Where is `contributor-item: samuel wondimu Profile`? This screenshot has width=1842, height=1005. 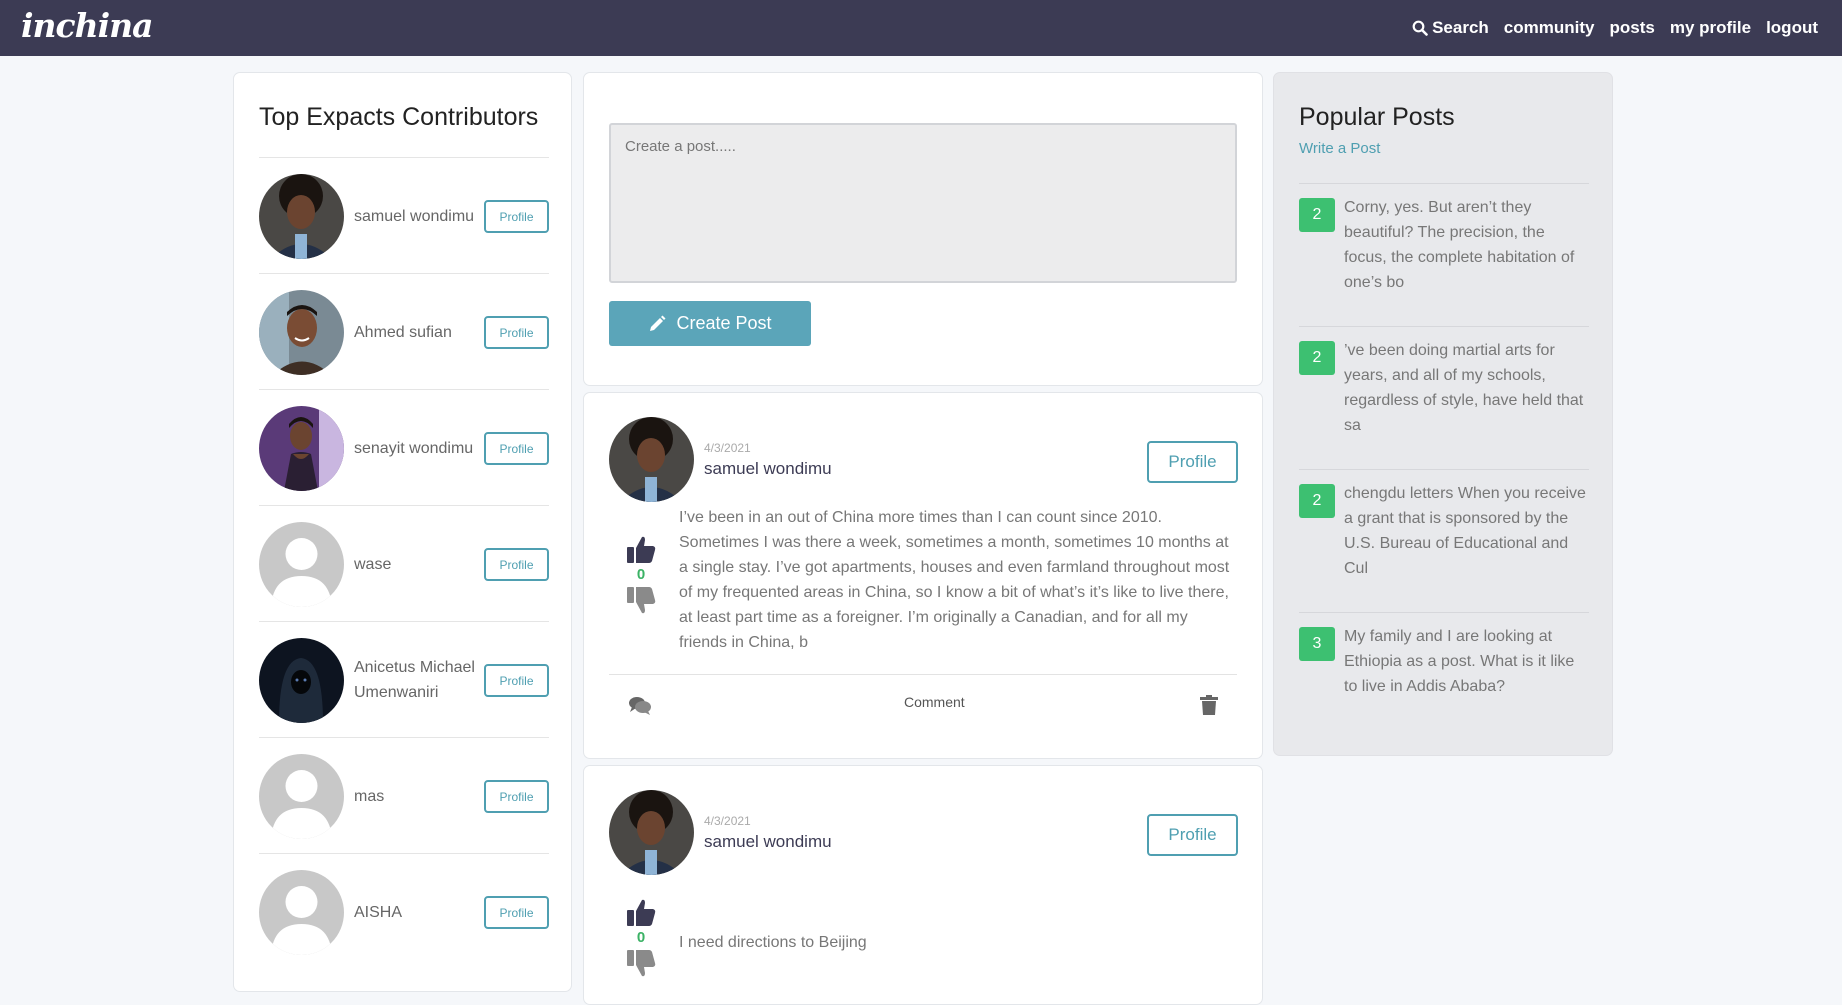
contributor-item: samuel wondimu Profile is located at coordinates (404, 215).